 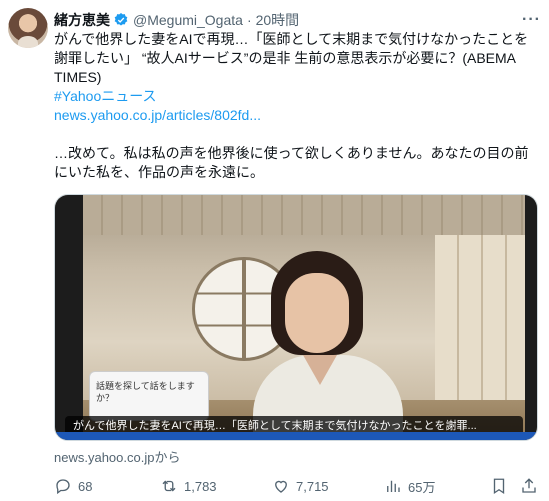 What do you see at coordinates (531, 317) in the screenshot?
I see `letterbox-right` at bounding box center [531, 317].